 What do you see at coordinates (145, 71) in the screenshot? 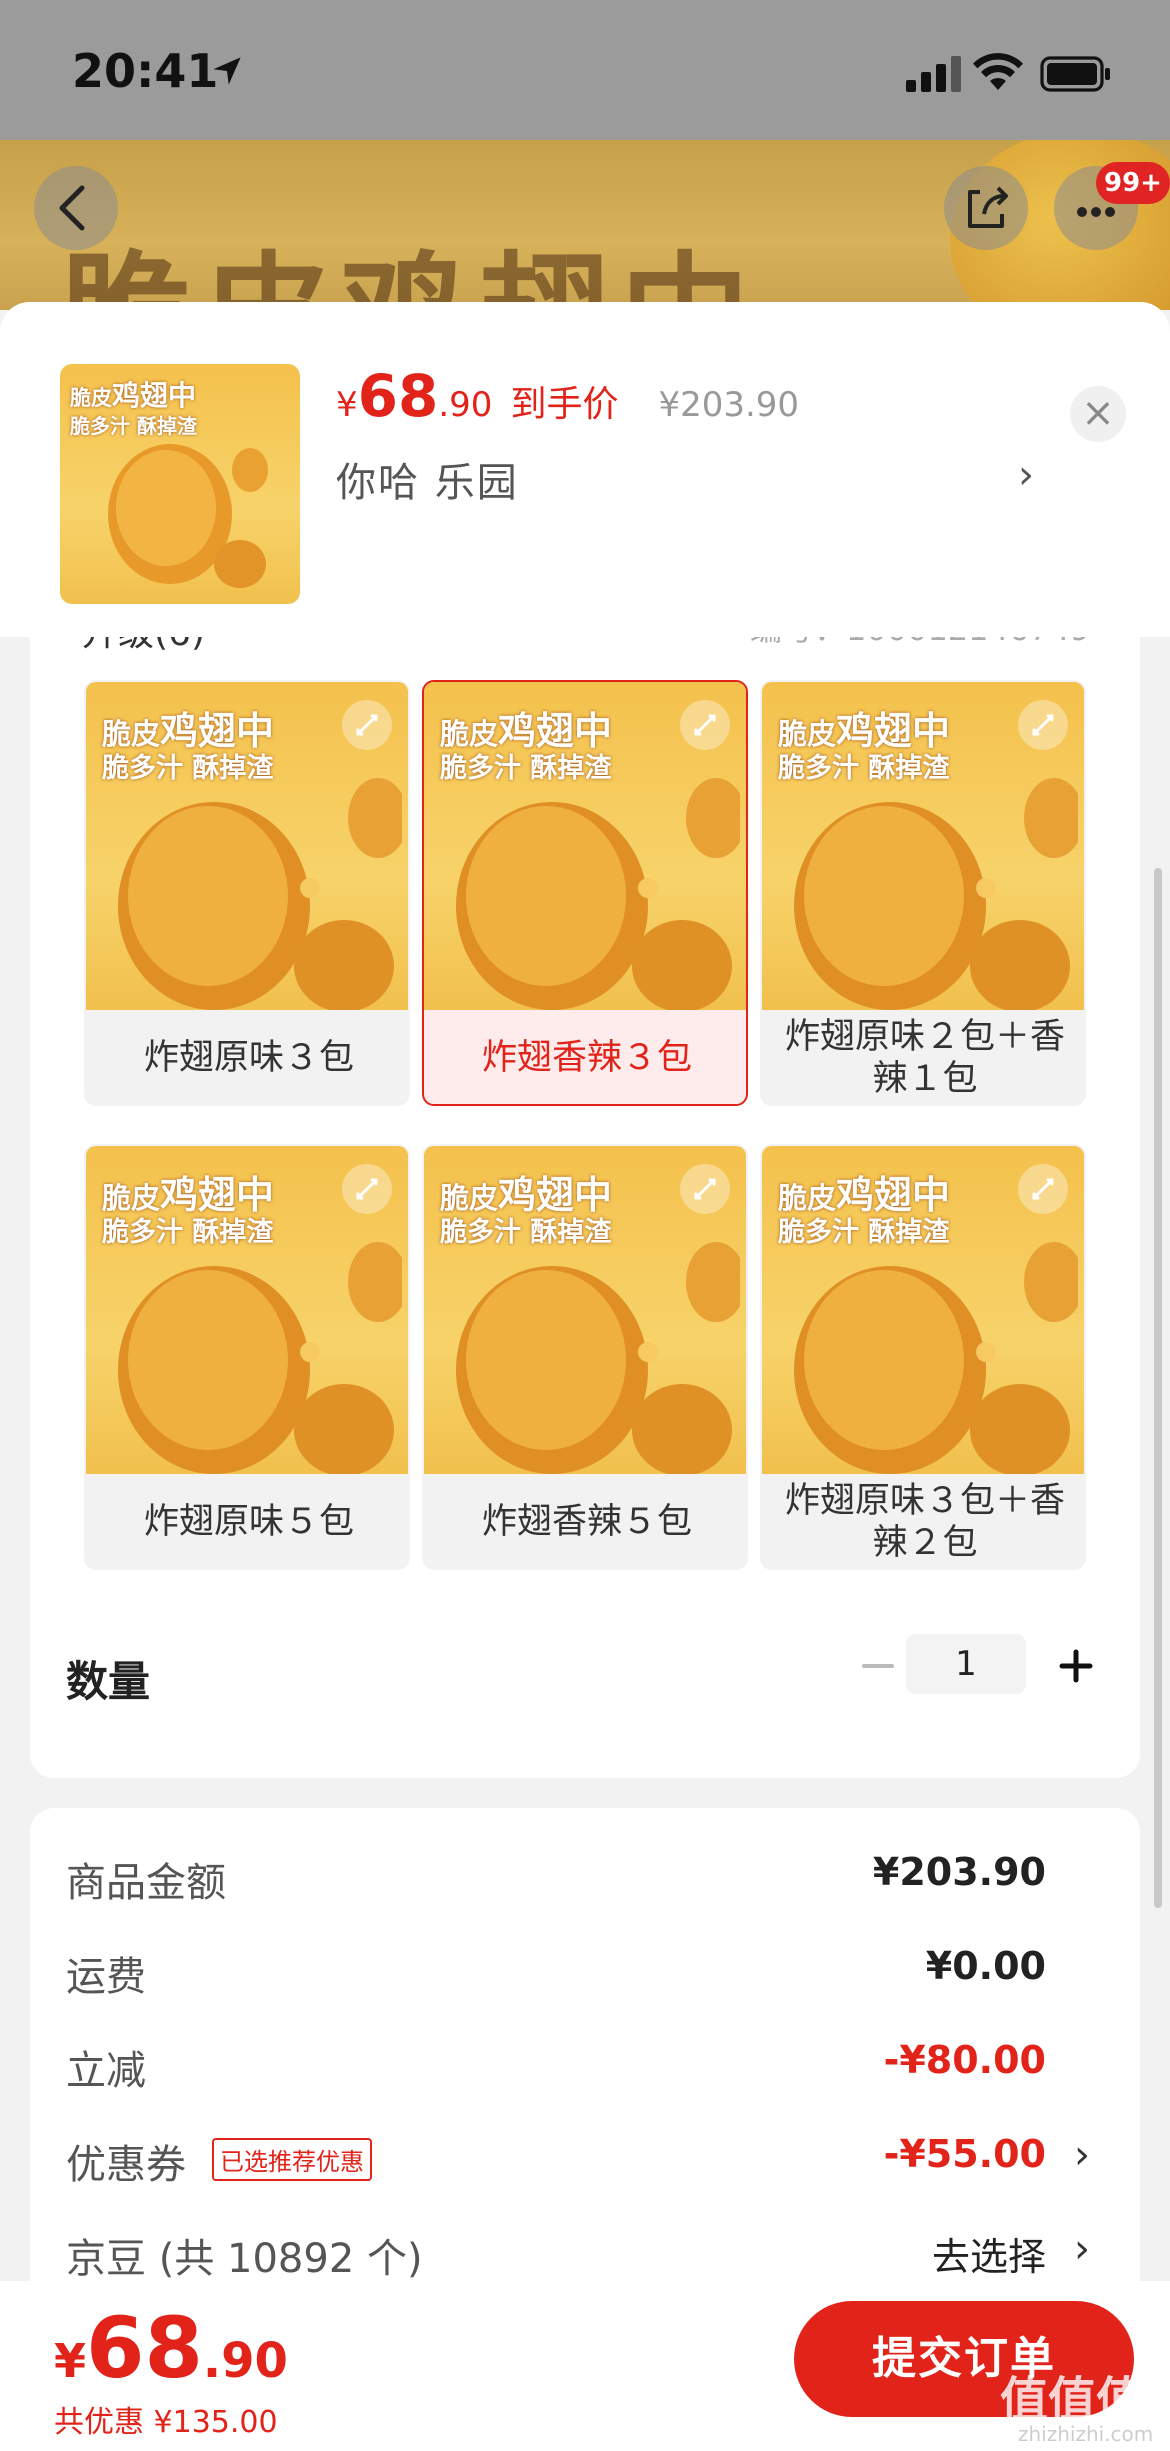
I see `status-time: 20:41` at bounding box center [145, 71].